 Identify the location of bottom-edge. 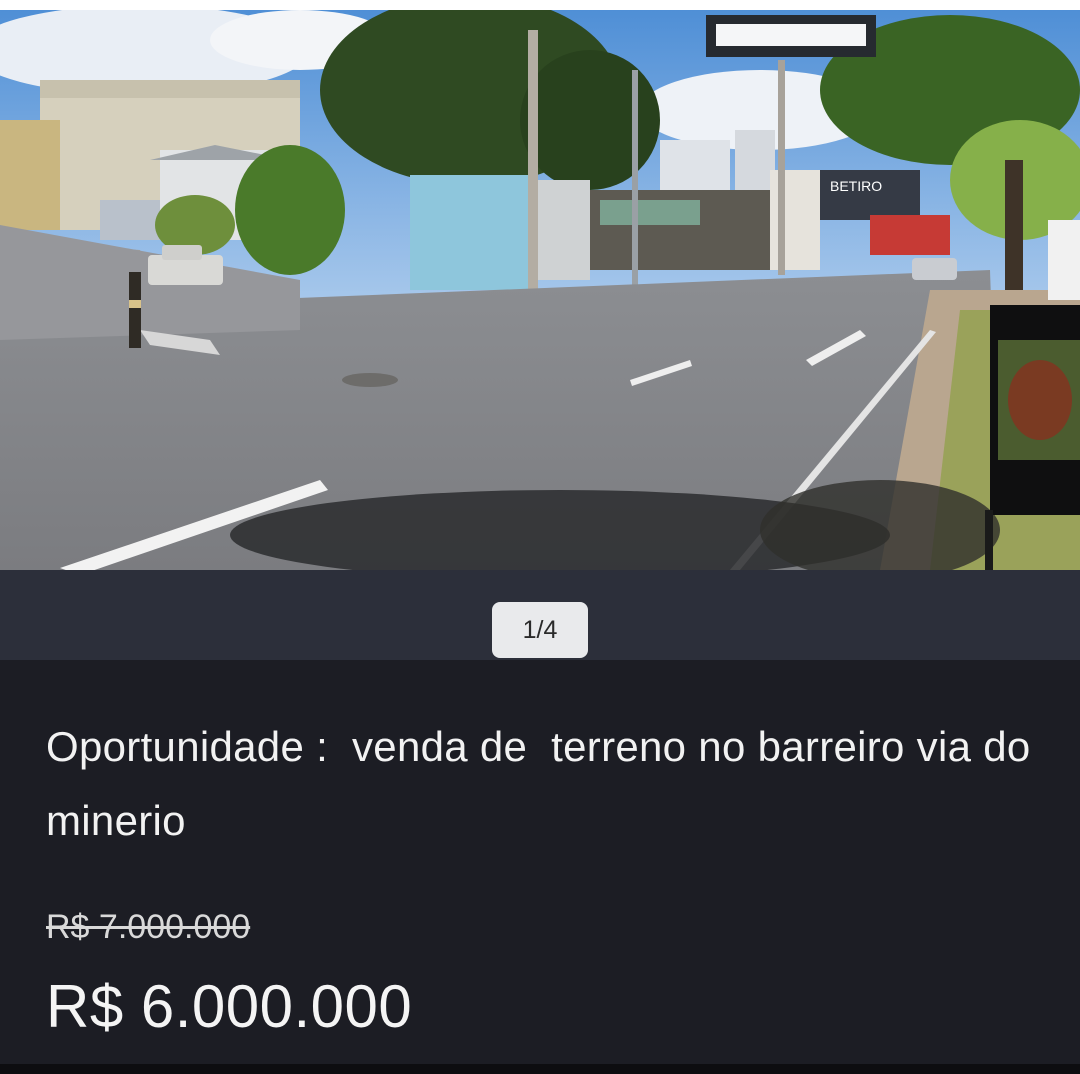
(540, 1069).